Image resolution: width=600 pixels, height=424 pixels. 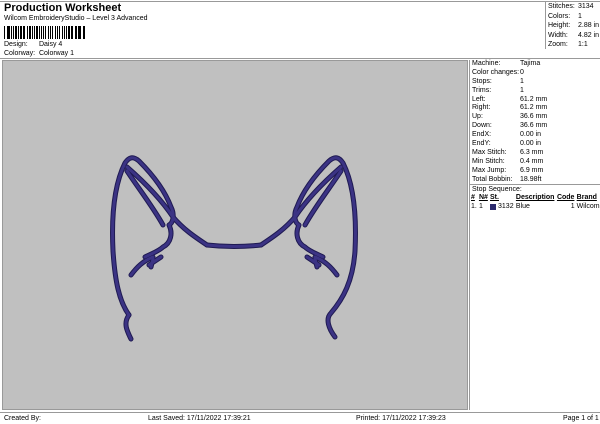 I want to click on machine-info-label: EndY:, so click(x=481, y=144).